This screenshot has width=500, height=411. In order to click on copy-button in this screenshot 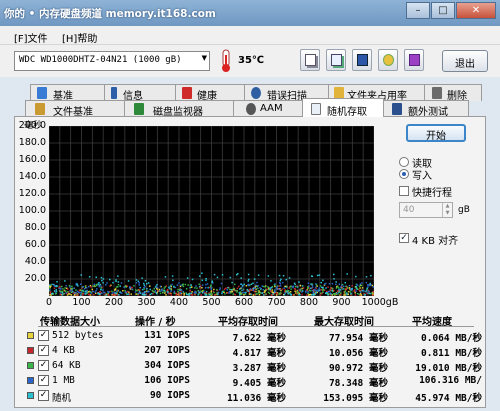, I will do `click(310, 60)`.